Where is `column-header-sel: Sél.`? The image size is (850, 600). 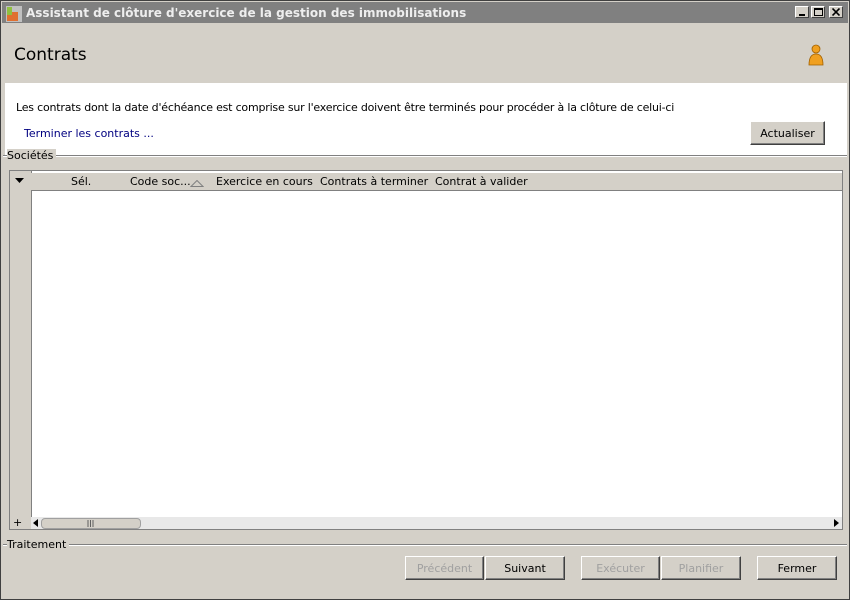 column-header-sel: Sél. is located at coordinates (81, 181).